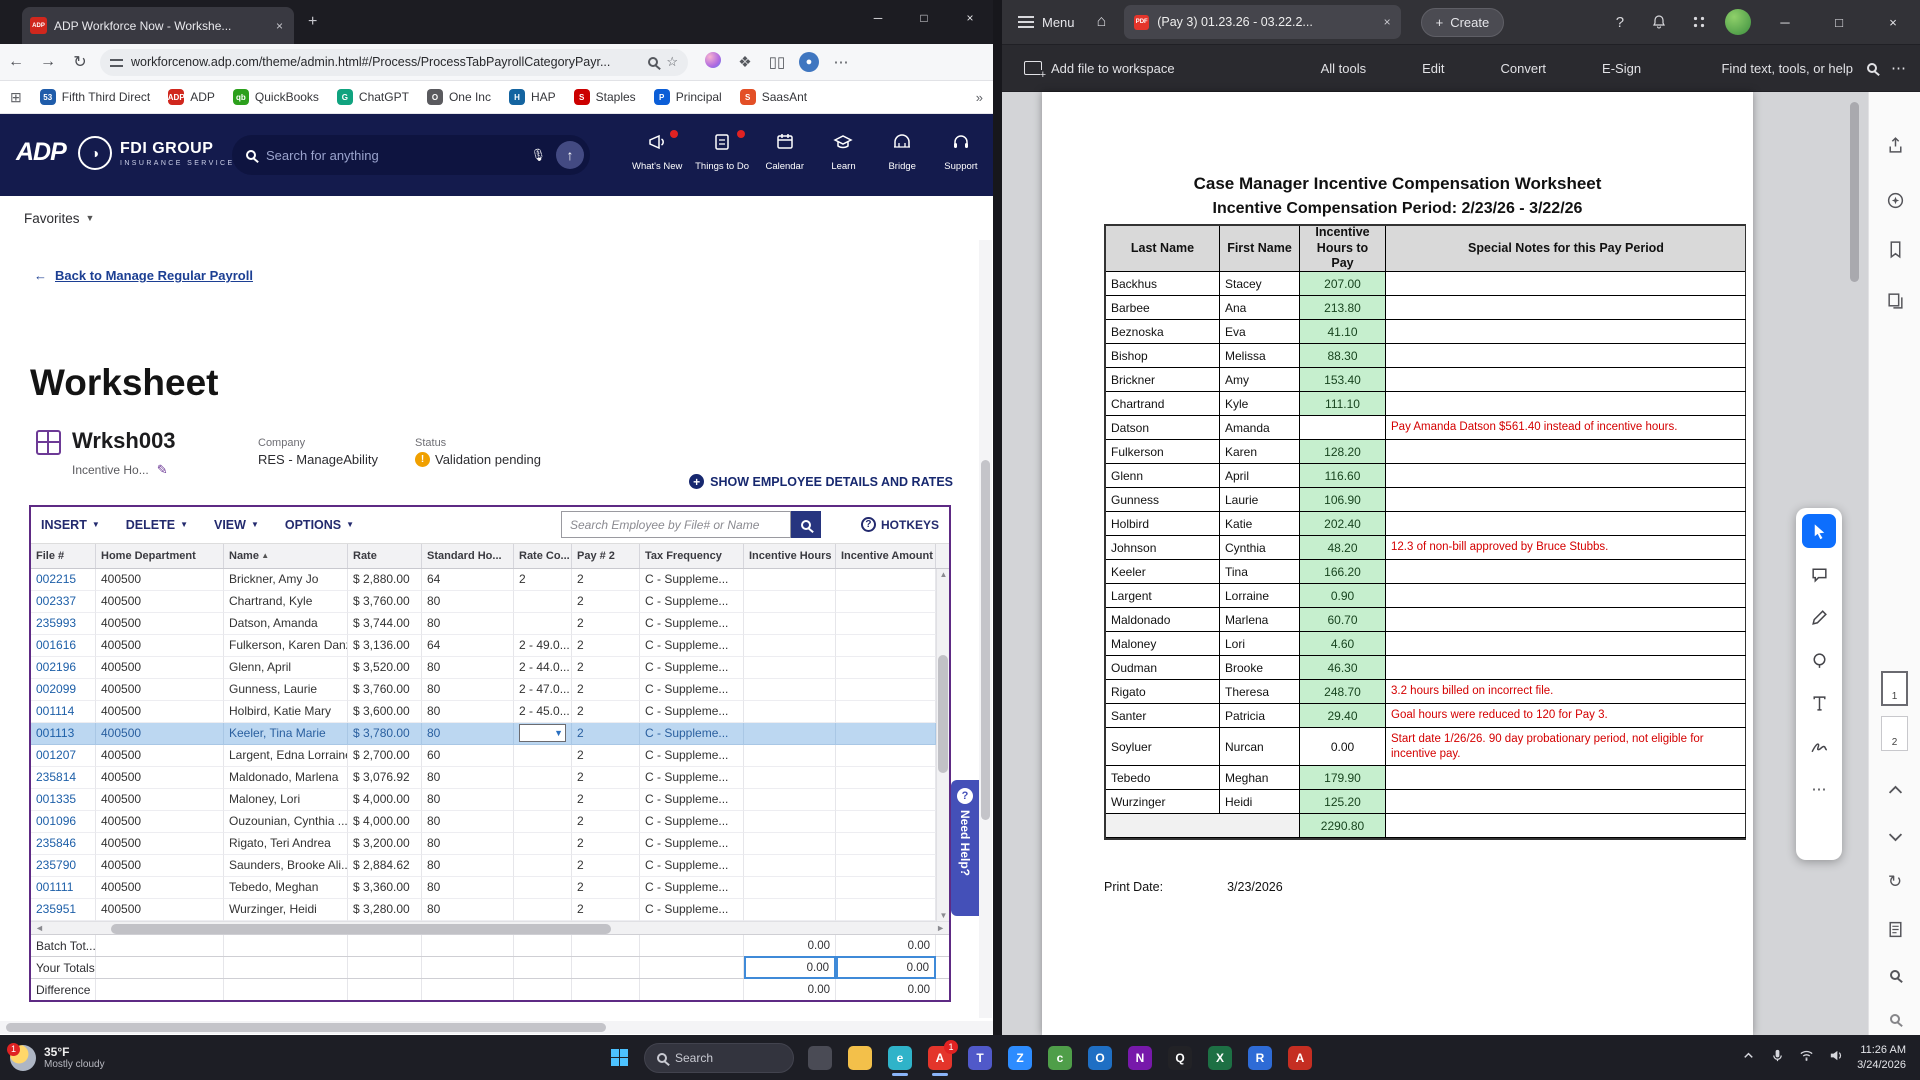 The width and height of the screenshot is (1920, 1080). Describe the element at coordinates (924, 18) in the screenshot. I see `maximize-button: □` at that location.